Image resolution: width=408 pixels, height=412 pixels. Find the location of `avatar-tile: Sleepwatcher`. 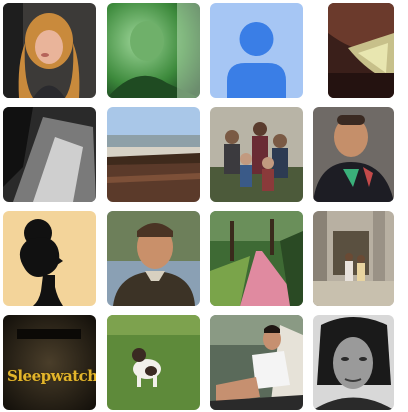

avatar-tile: Sleepwatcher is located at coordinates (49, 362).